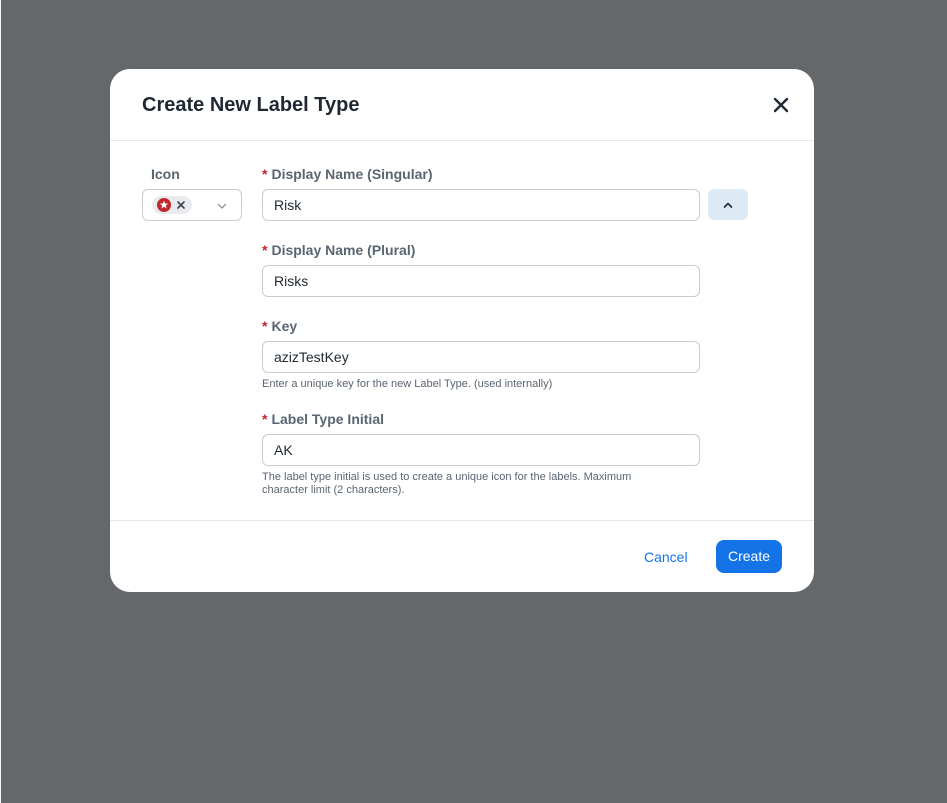 This screenshot has height=803, width=947. Describe the element at coordinates (481, 450) in the screenshot. I see `label-type-initial-input` at that location.